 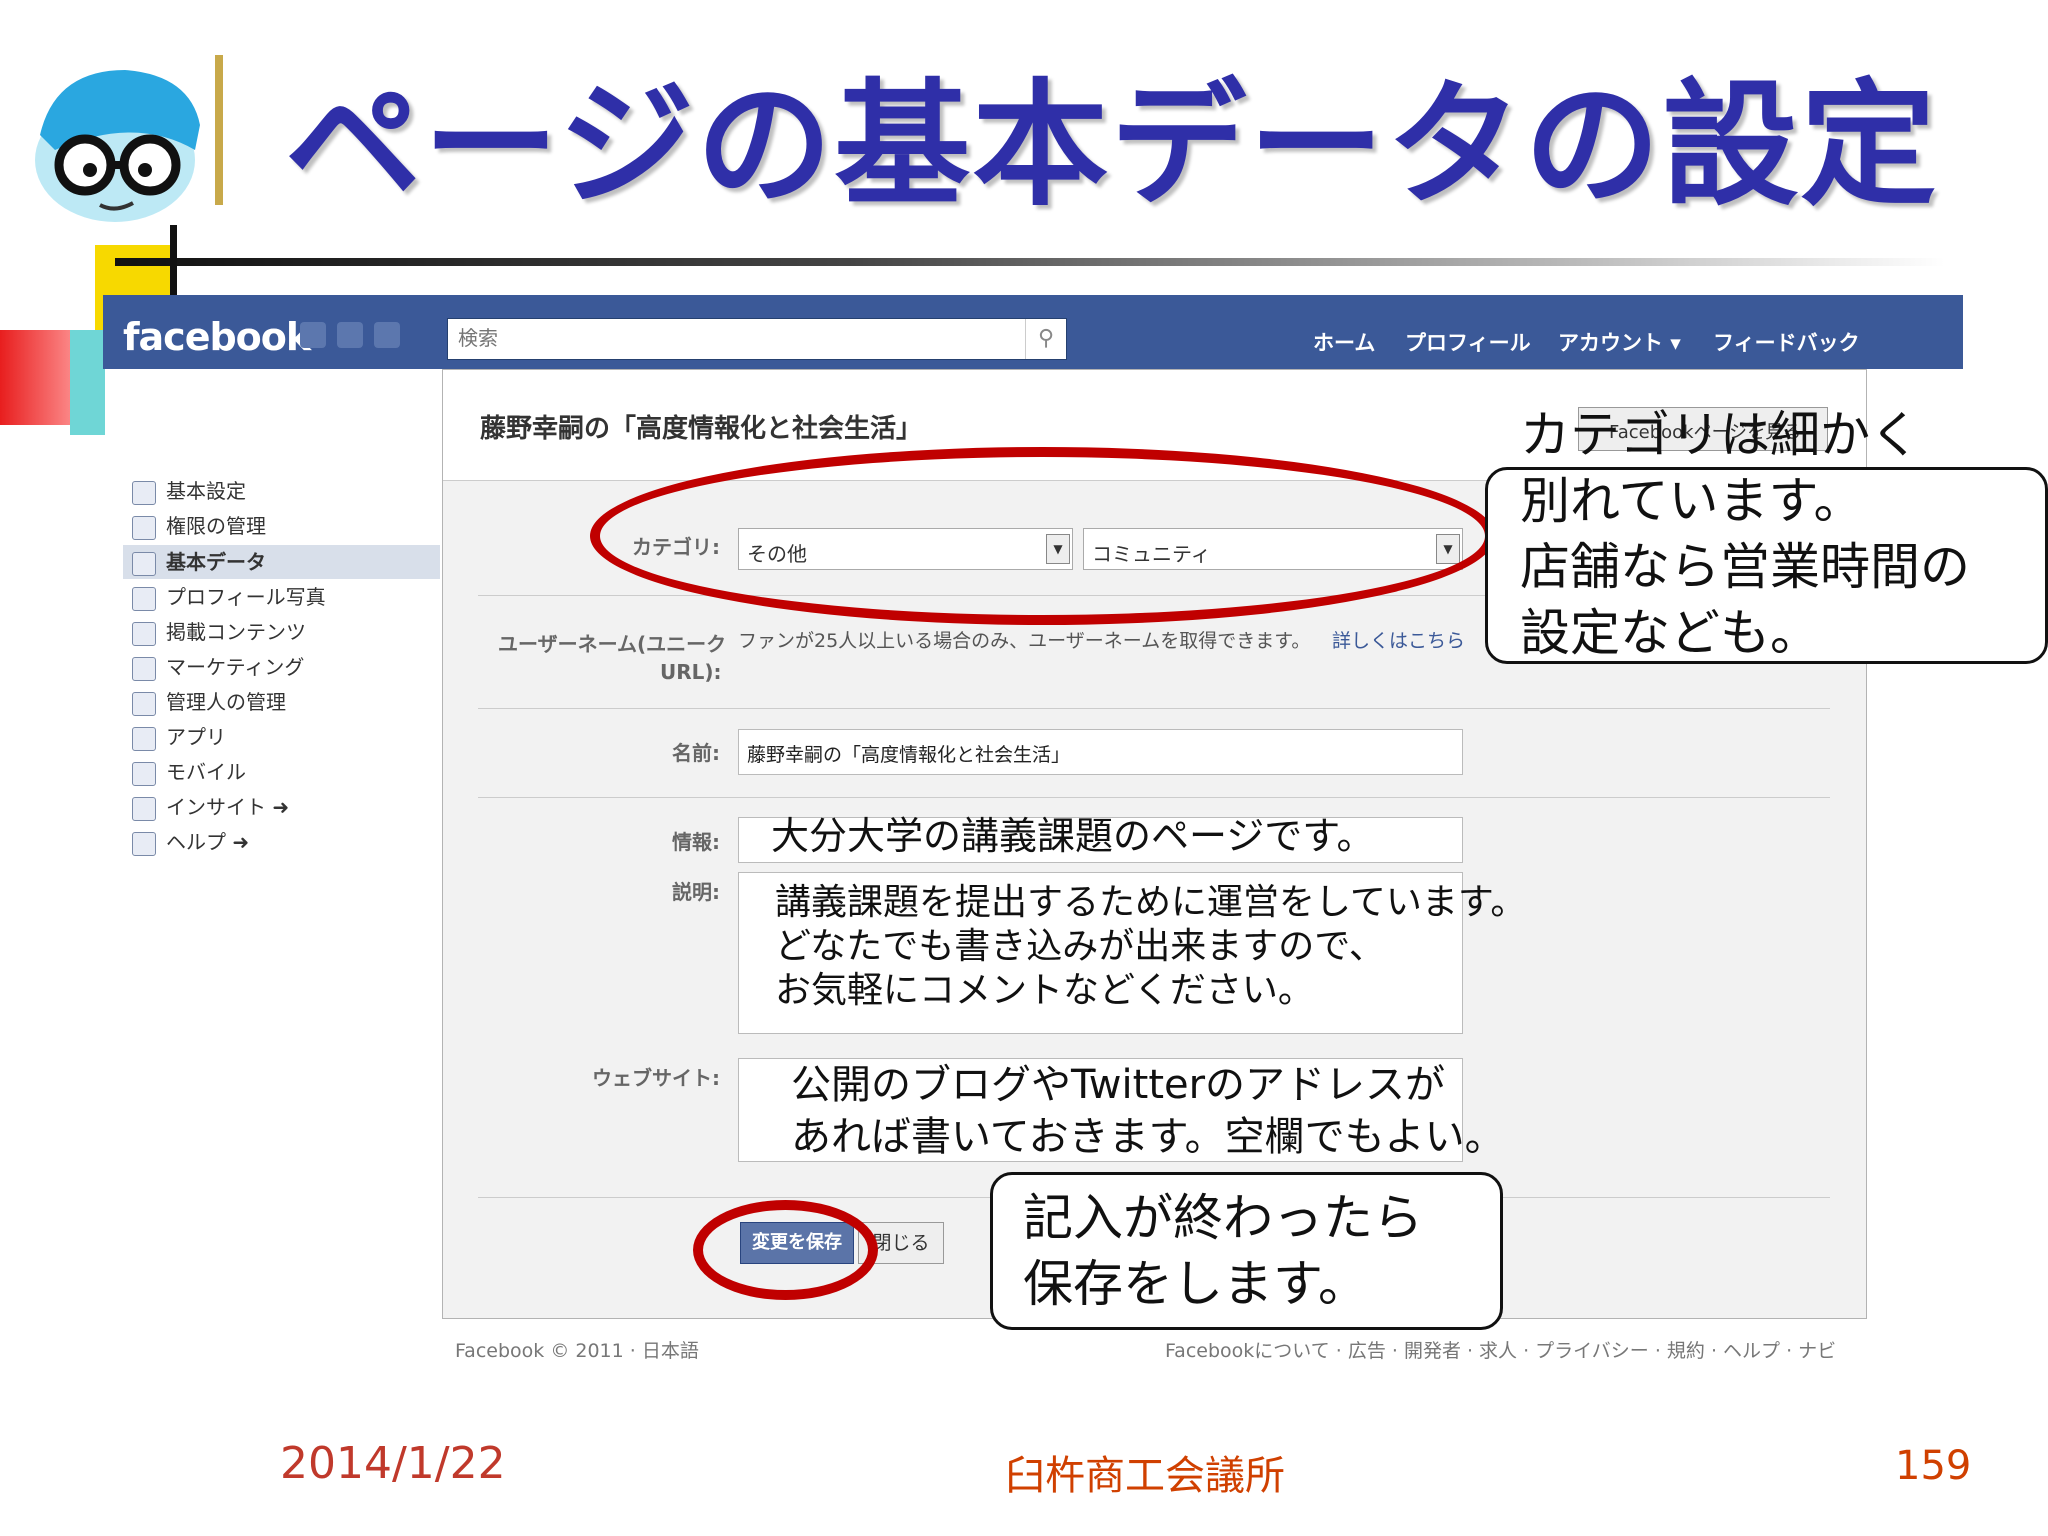 What do you see at coordinates (701, 429) in the screenshot?
I see `page-title: 藤野幸嗣の「高度情報化と社会生活」` at bounding box center [701, 429].